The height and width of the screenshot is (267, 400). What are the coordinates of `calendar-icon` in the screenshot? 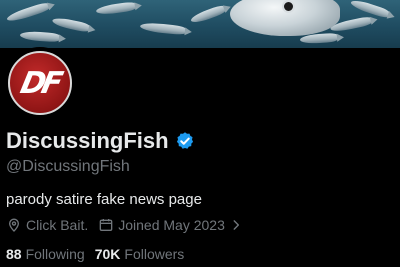 It's located at (106, 225).